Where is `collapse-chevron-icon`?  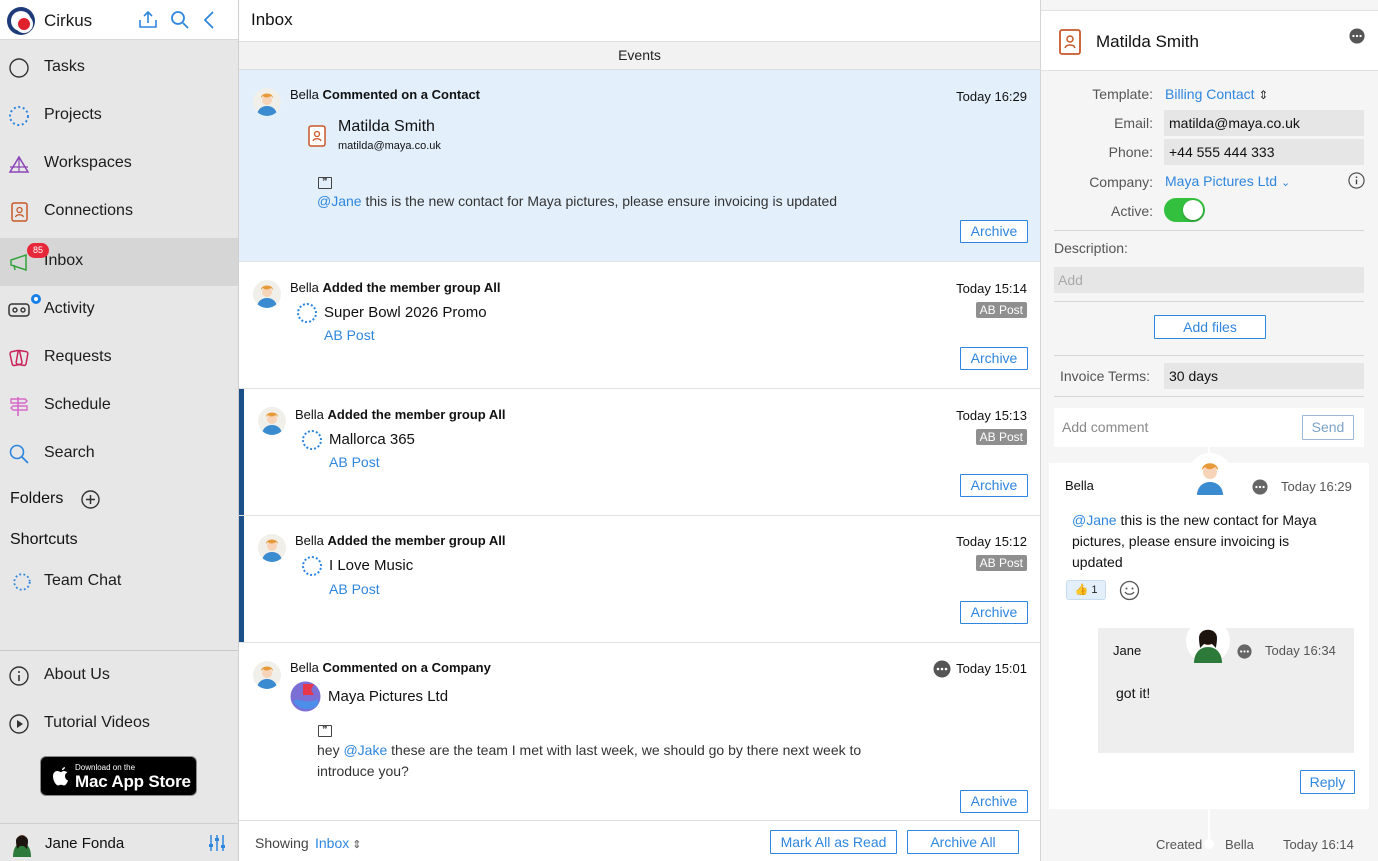 collapse-chevron-icon is located at coordinates (210, 20).